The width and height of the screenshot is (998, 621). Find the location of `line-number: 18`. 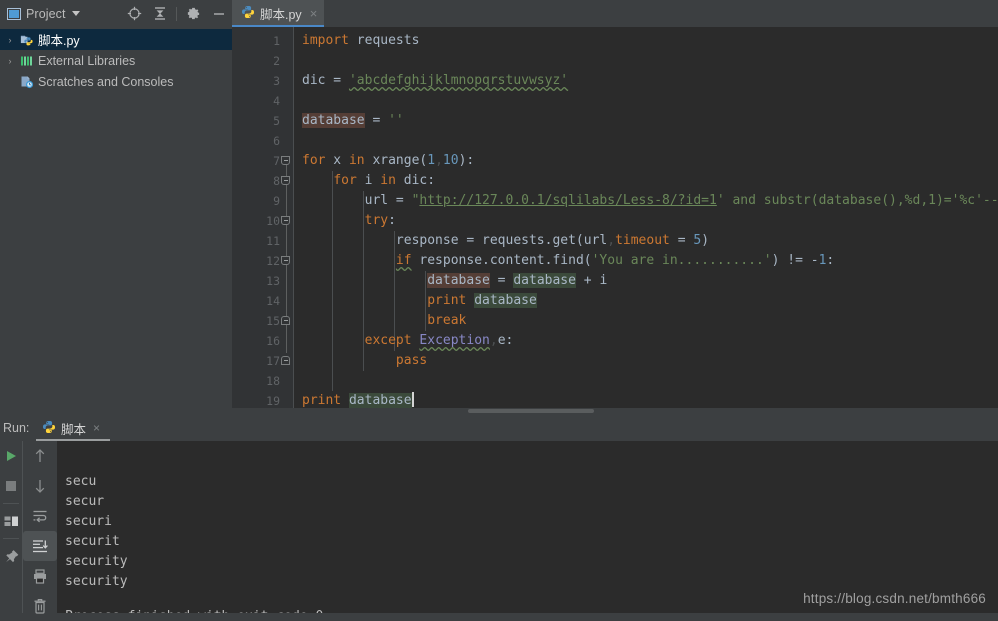

line-number: 18 is located at coordinates (273, 381).